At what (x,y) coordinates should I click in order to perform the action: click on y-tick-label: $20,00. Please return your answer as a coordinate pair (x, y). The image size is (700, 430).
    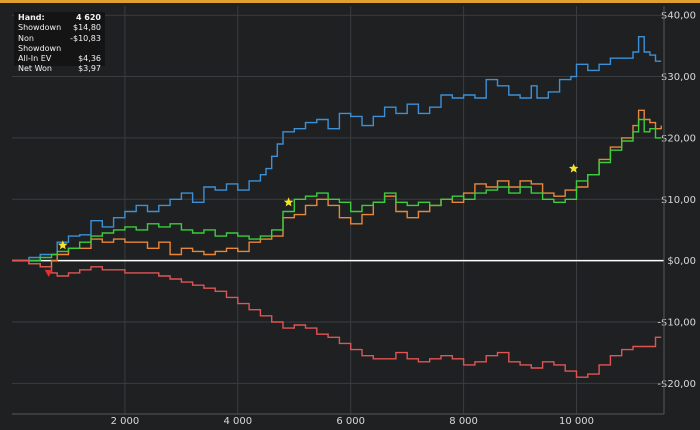
    Looking at the image, I should click on (678, 138).